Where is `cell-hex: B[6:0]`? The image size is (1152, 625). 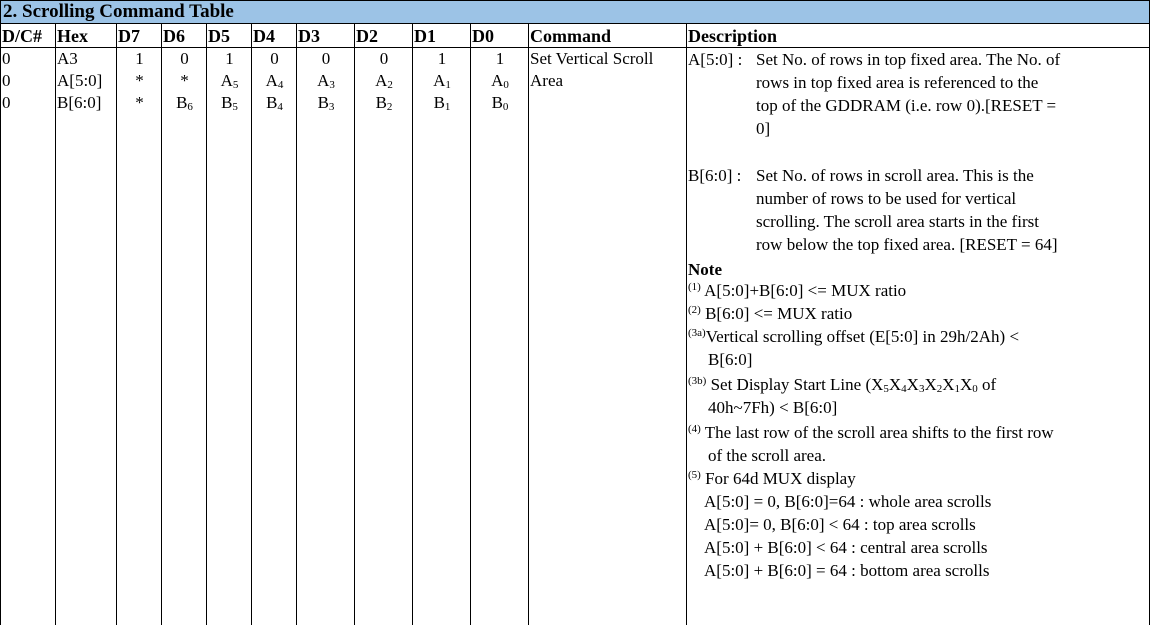
cell-hex: B[6:0] is located at coordinates (79, 102).